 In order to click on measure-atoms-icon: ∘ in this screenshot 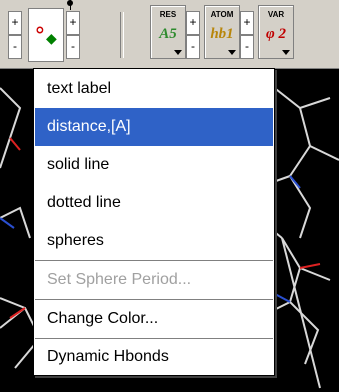, I will do `click(40, 29)`.